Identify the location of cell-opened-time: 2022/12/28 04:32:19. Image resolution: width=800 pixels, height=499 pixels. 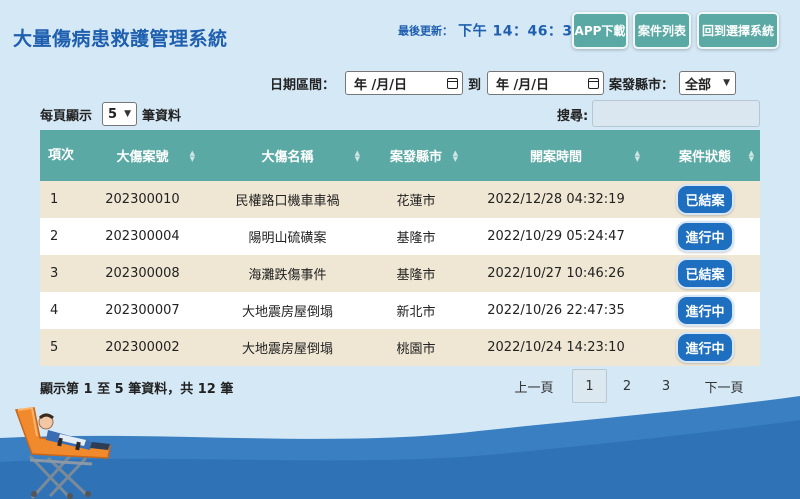
(556, 199).